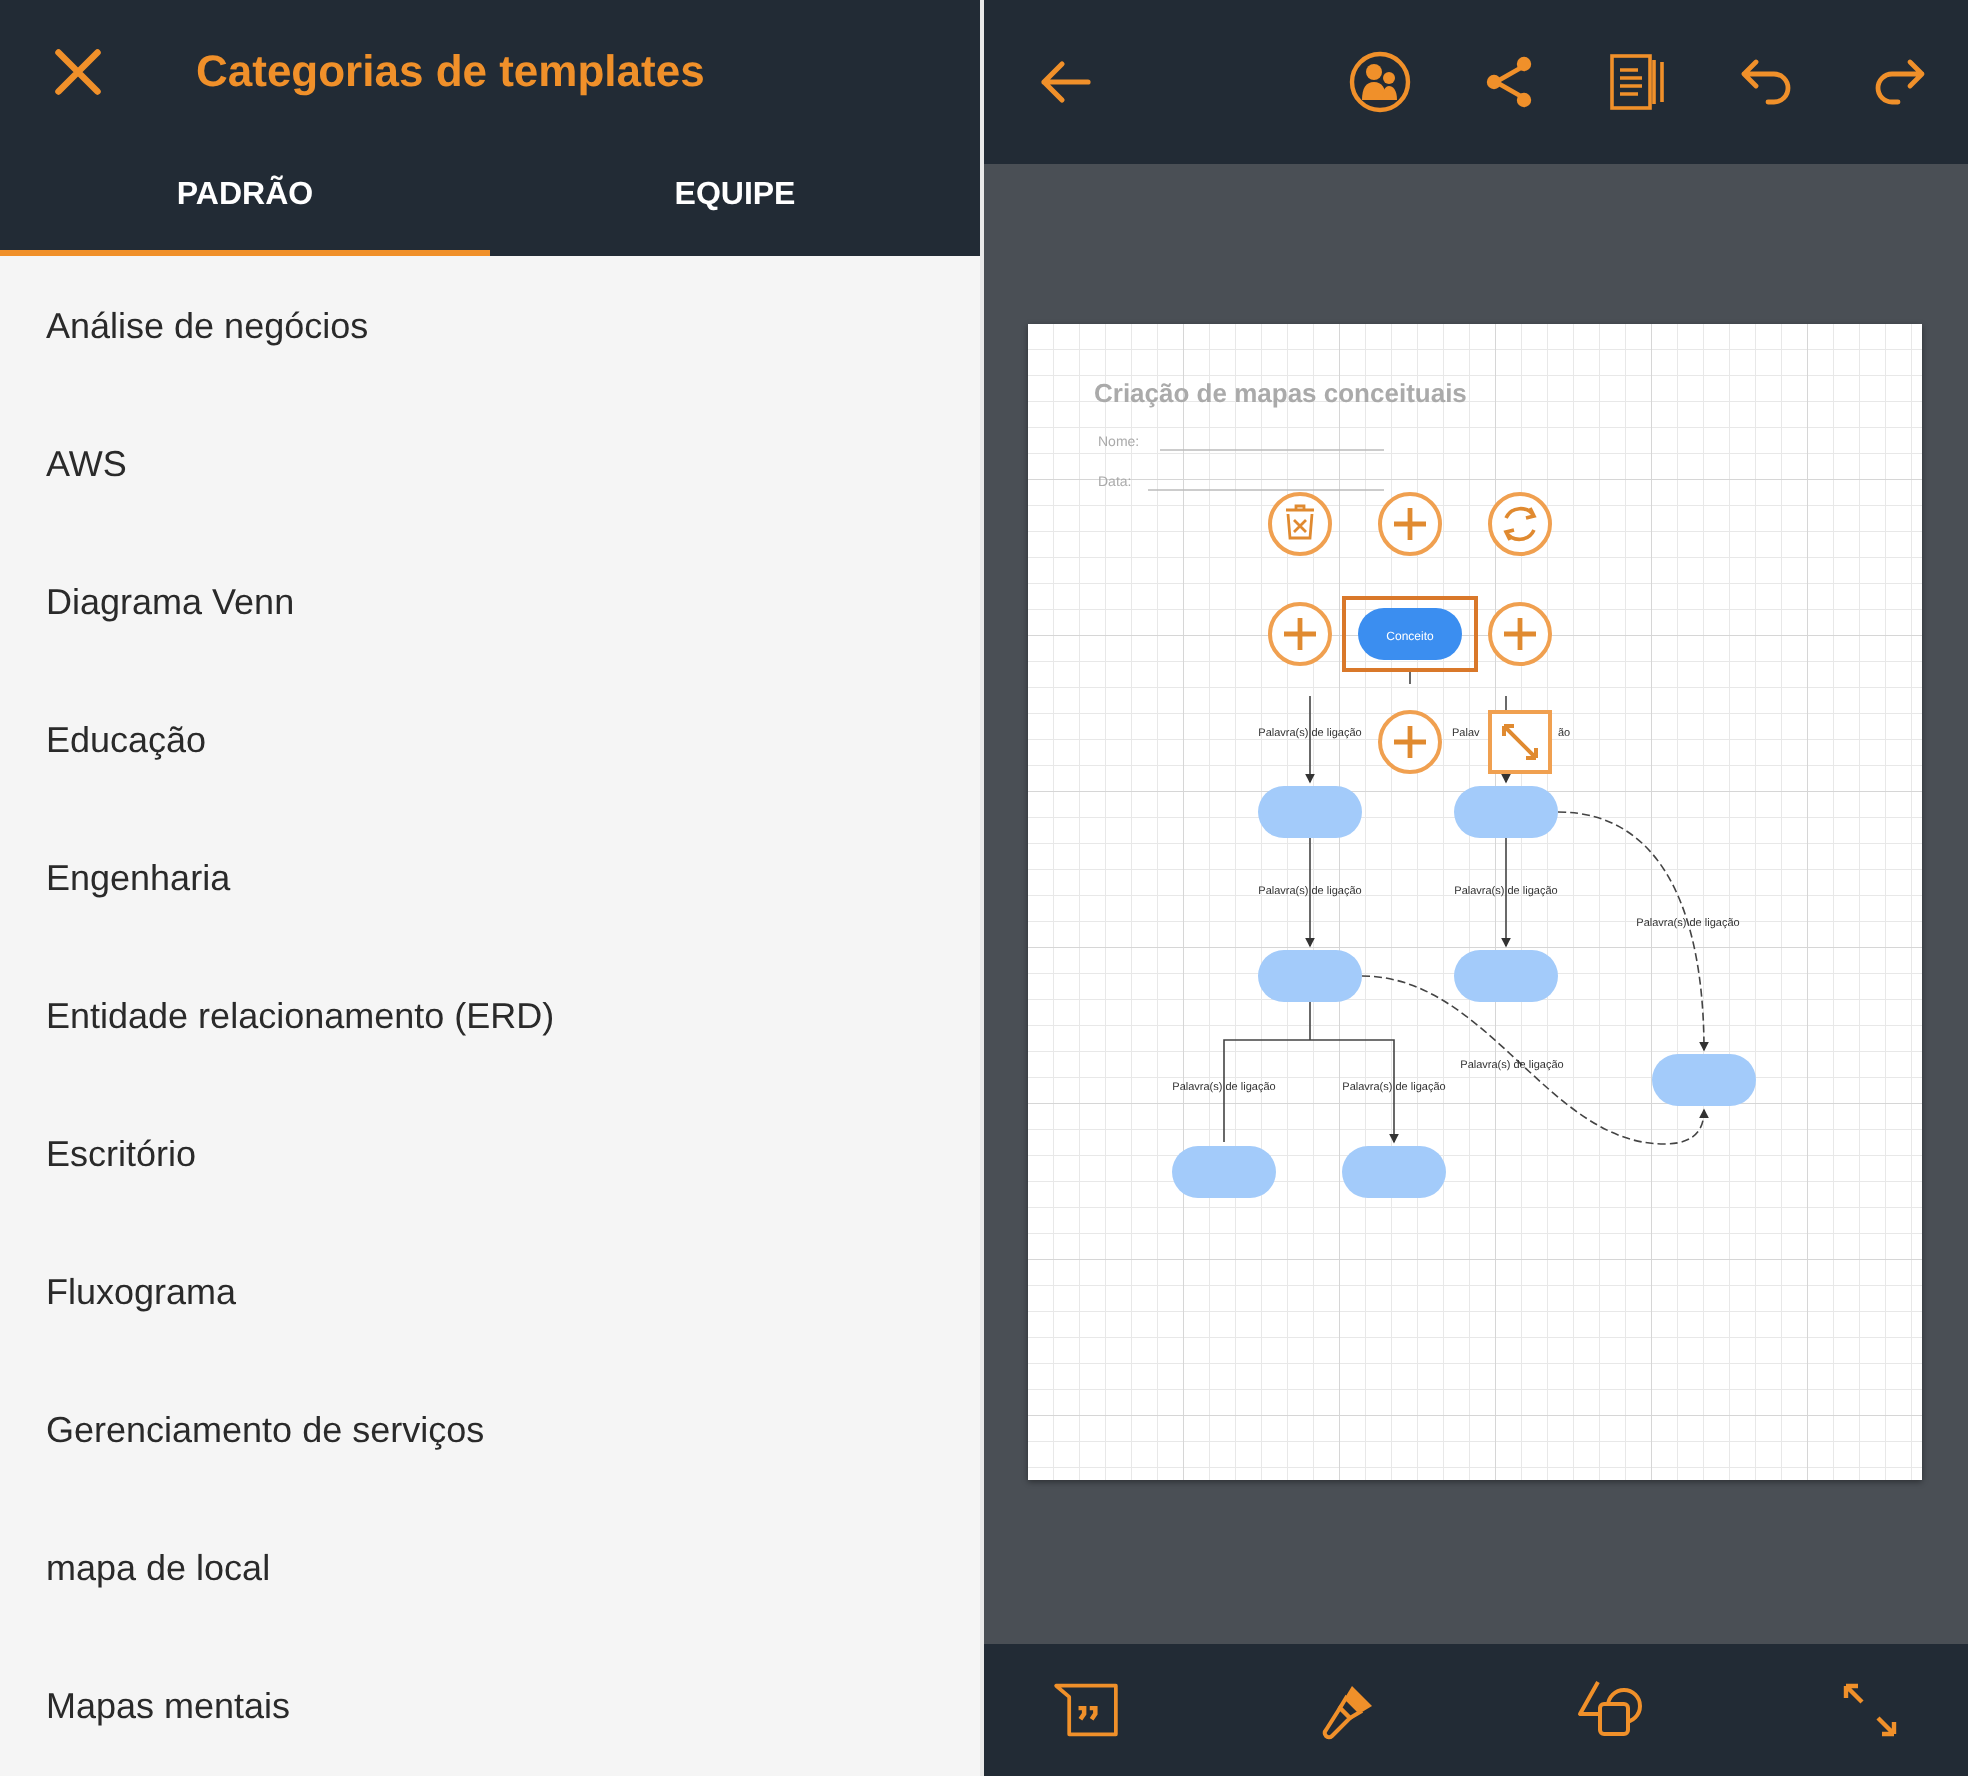 This screenshot has height=1776, width=1968. Describe the element at coordinates (490, 1431) in the screenshot. I see `category-item: Gerenciamento de serviços` at that location.